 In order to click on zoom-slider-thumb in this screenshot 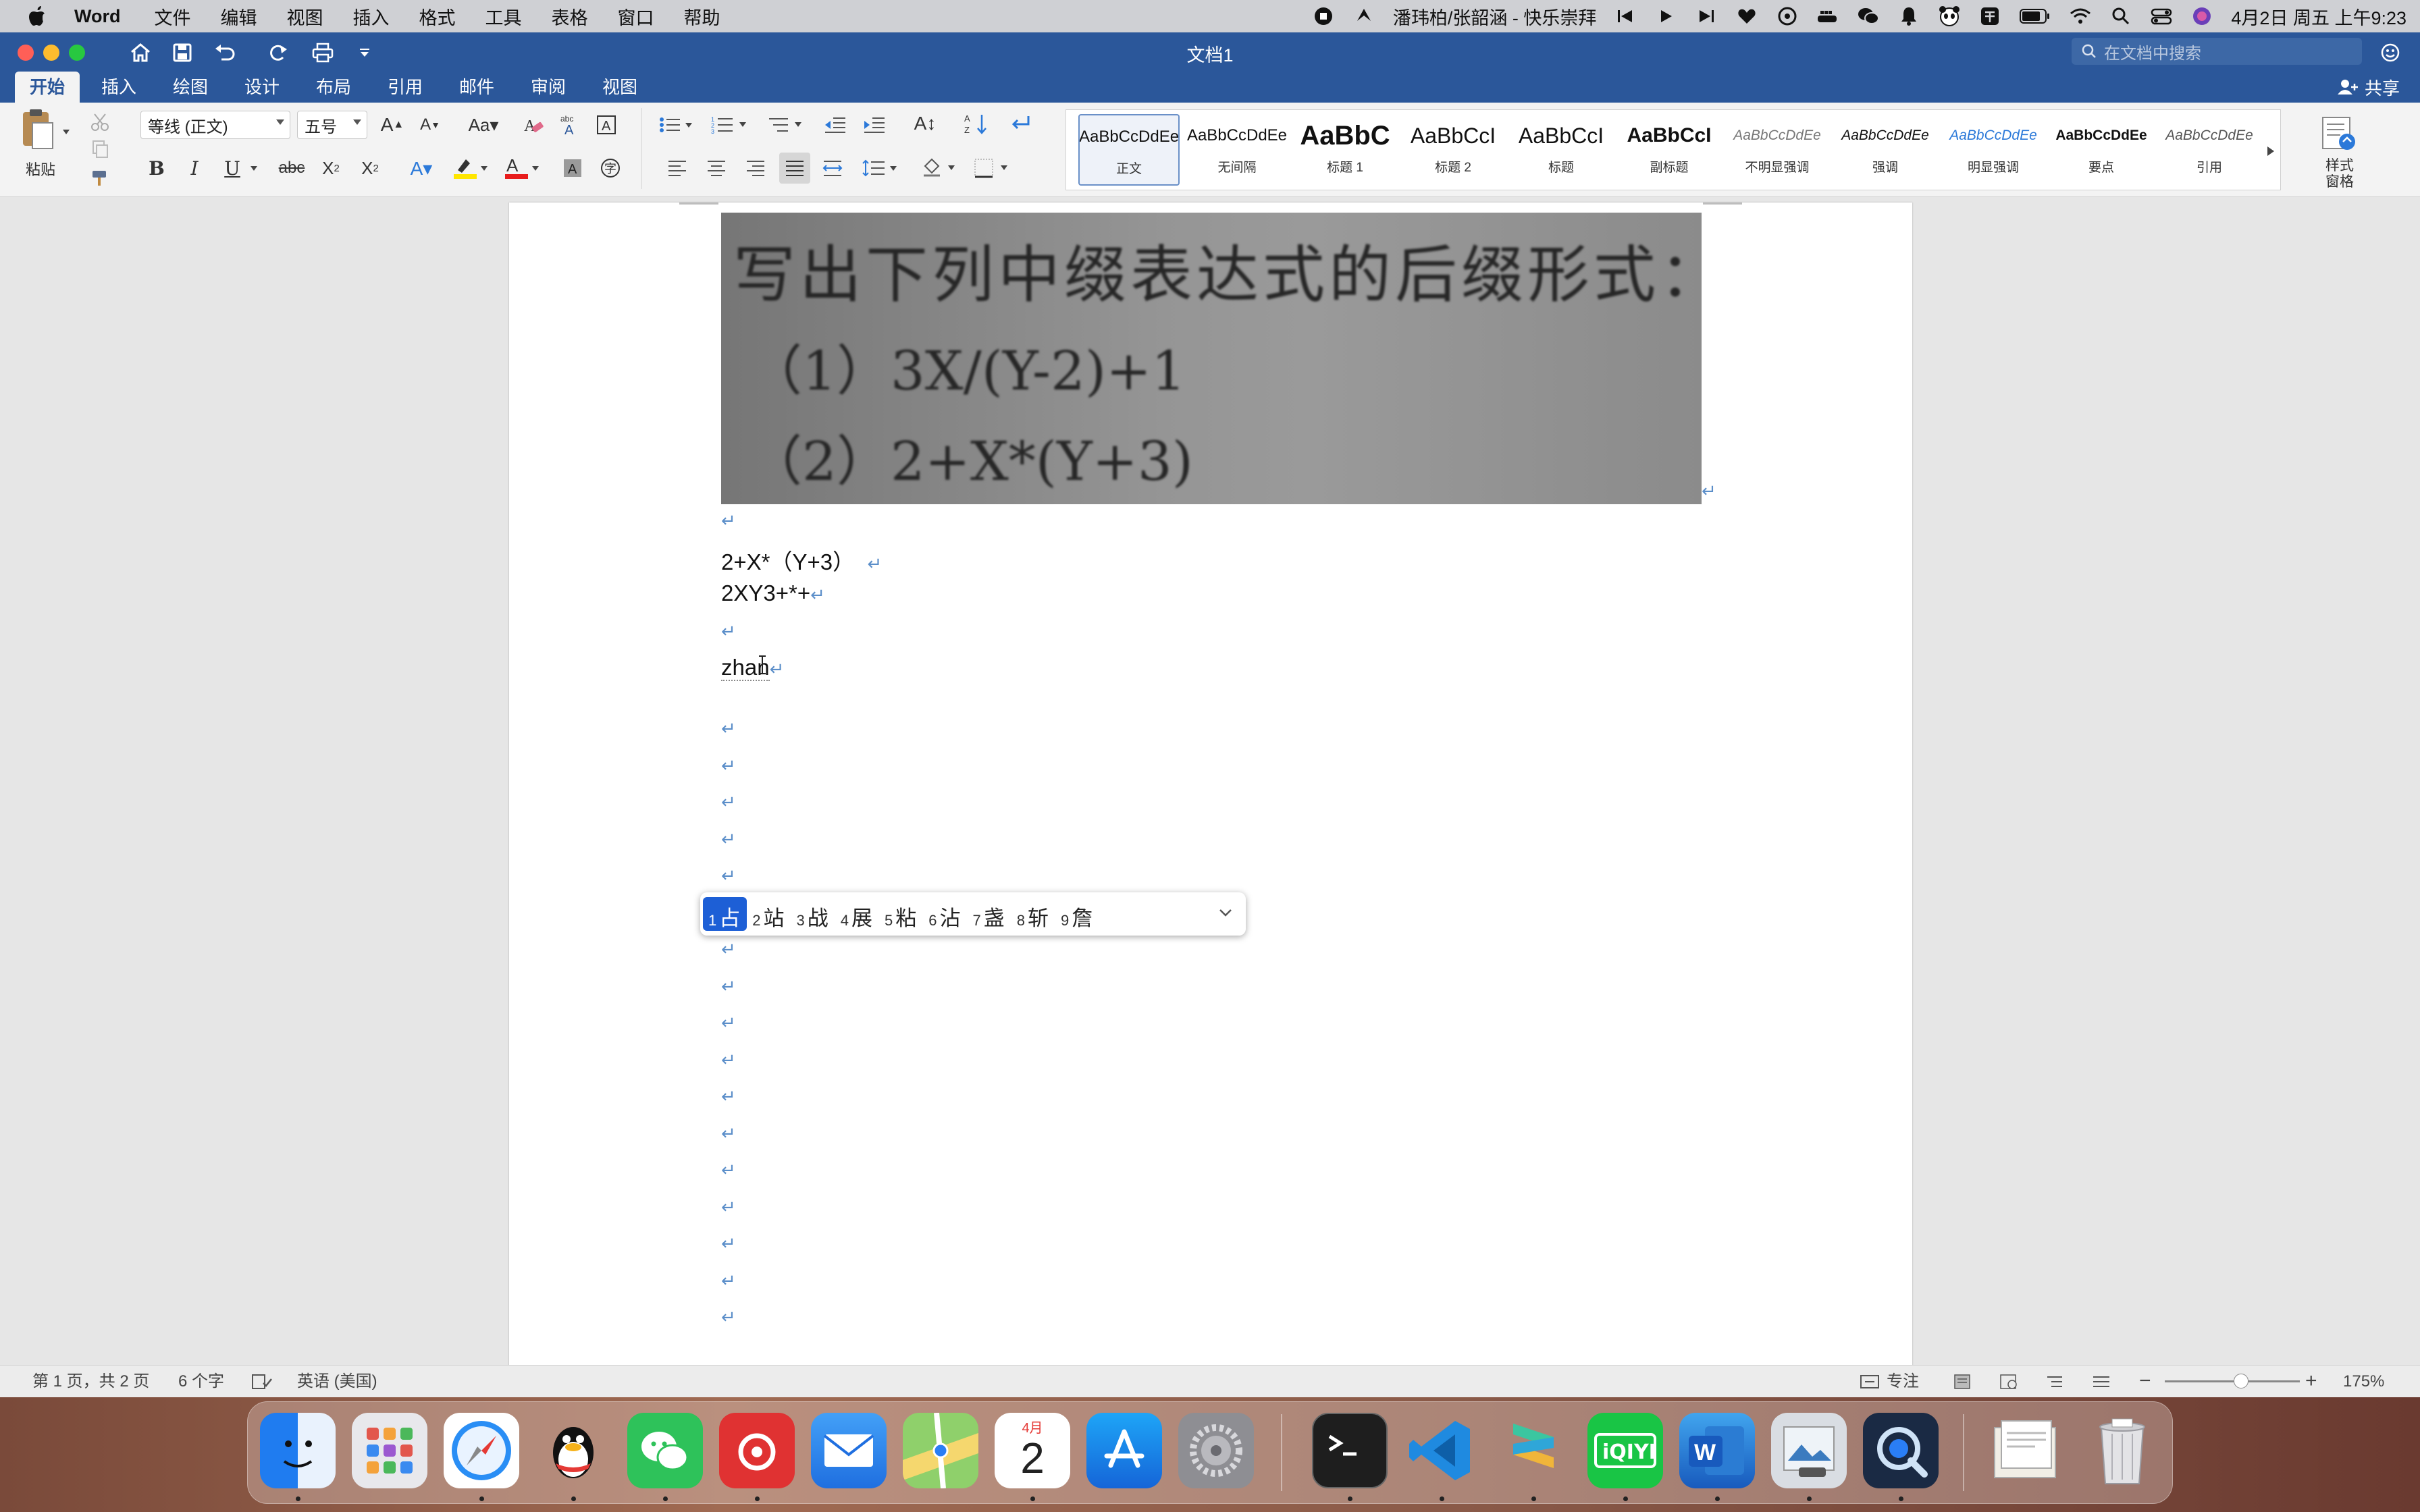, I will do `click(2241, 1381)`.